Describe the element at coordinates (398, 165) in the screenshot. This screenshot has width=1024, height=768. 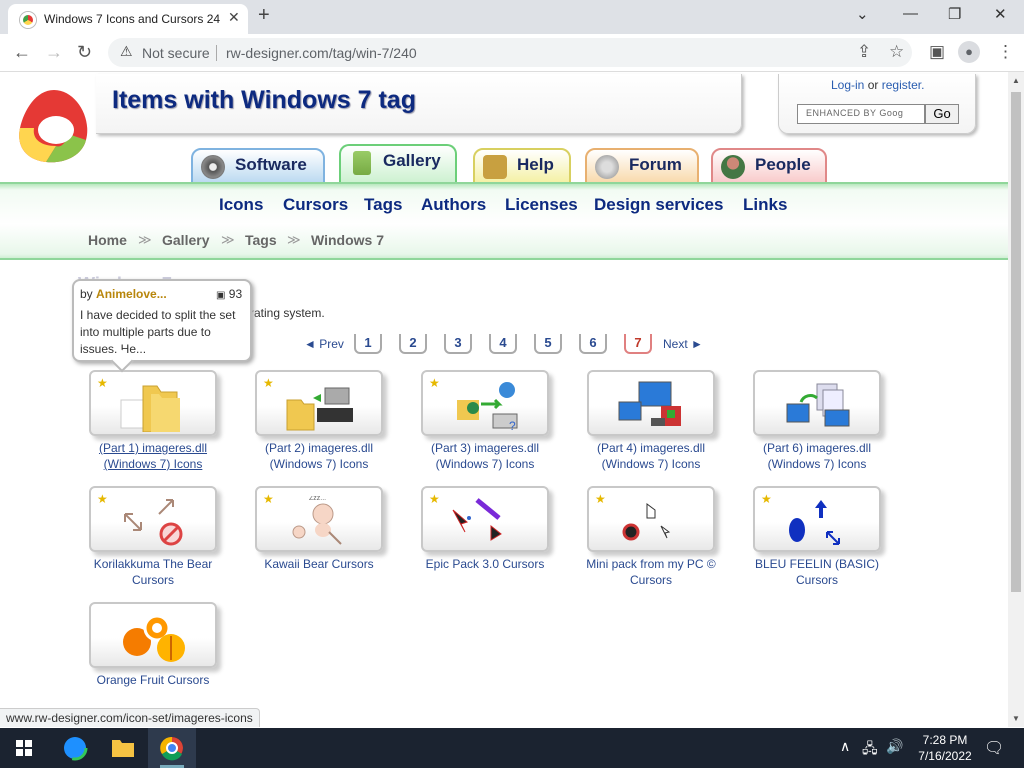
I see `tab-gallery: Gallery` at that location.